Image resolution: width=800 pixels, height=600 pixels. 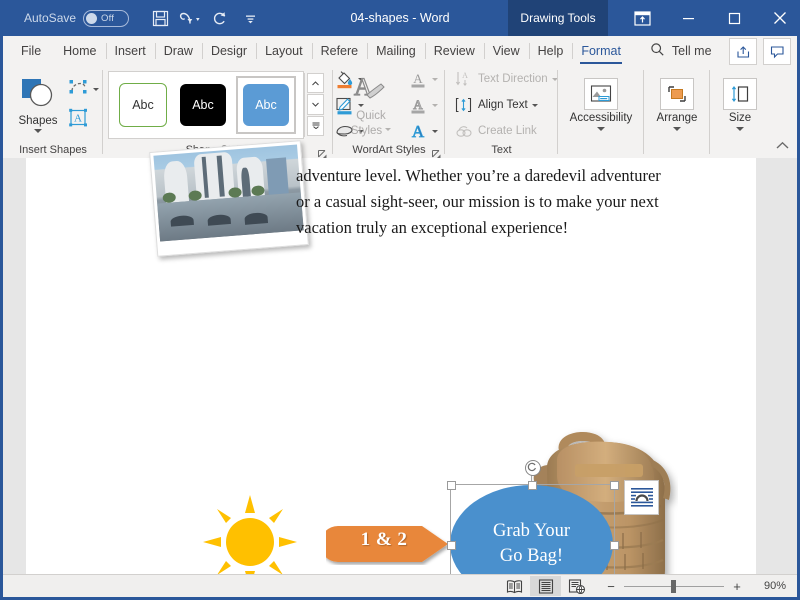 What do you see at coordinates (600, 94) in the screenshot?
I see `accessibility-icon` at bounding box center [600, 94].